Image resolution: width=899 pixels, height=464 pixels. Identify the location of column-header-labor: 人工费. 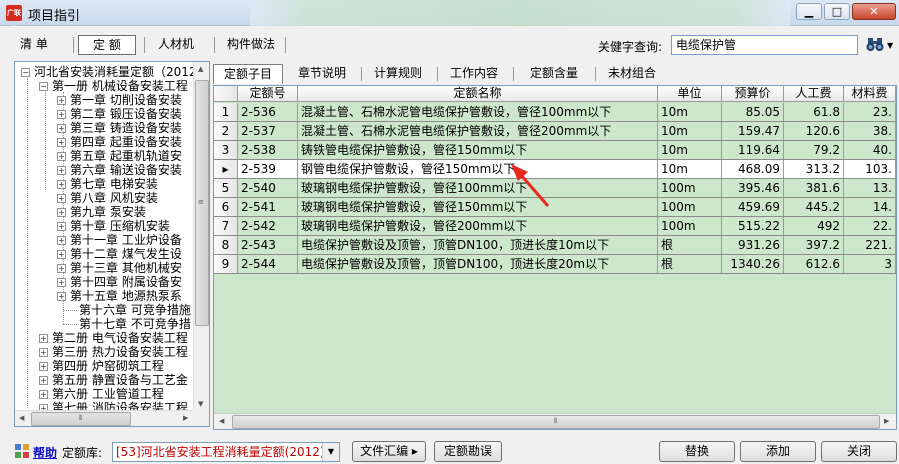
(814, 93).